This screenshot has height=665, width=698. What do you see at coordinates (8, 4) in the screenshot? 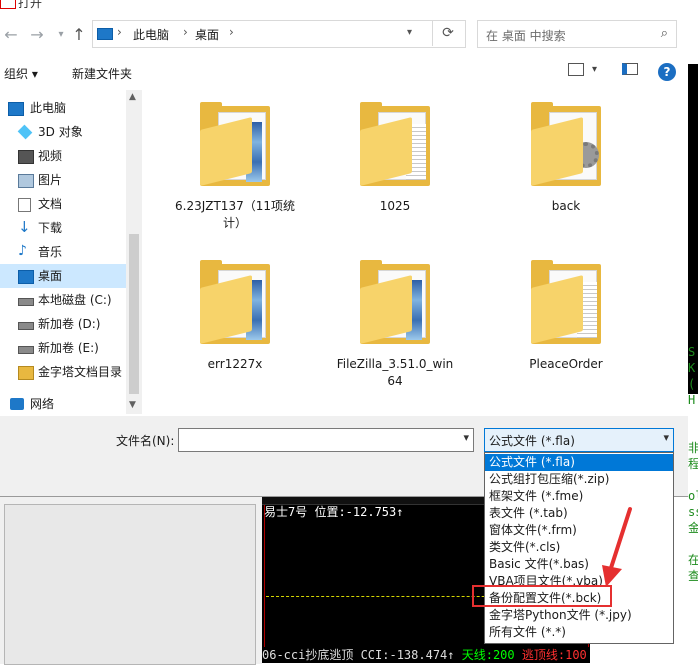
I see `app-icon` at bounding box center [8, 4].